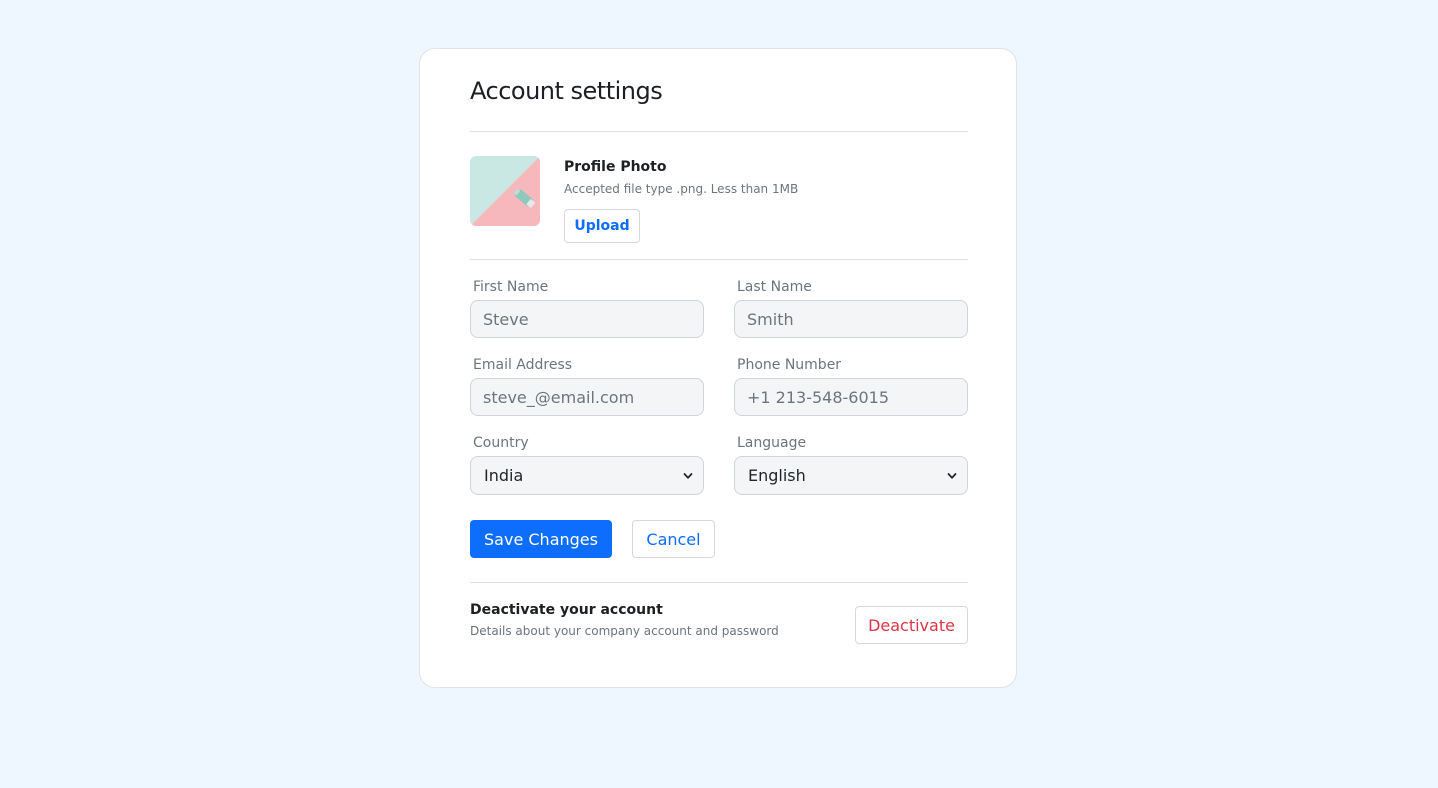  Describe the element at coordinates (851, 475) in the screenshot. I see `language-select: English` at that location.